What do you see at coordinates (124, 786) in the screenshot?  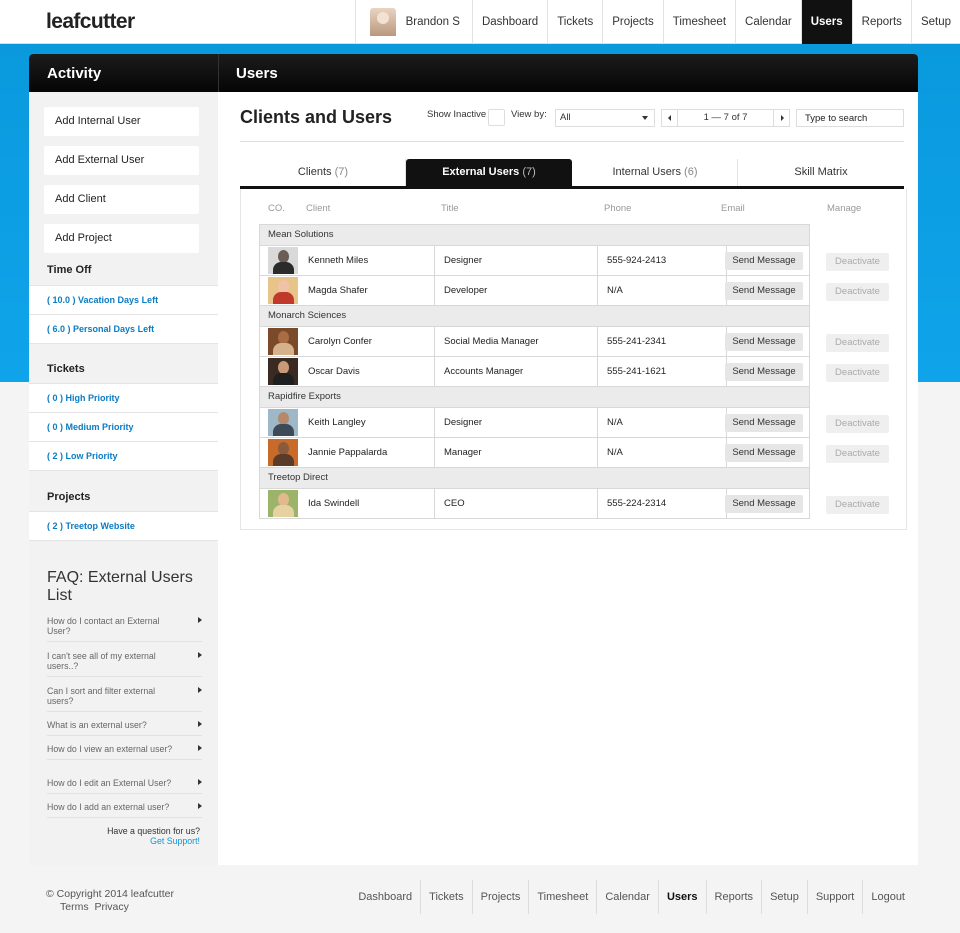 I see `faq-item: How do I edit an External User?` at bounding box center [124, 786].